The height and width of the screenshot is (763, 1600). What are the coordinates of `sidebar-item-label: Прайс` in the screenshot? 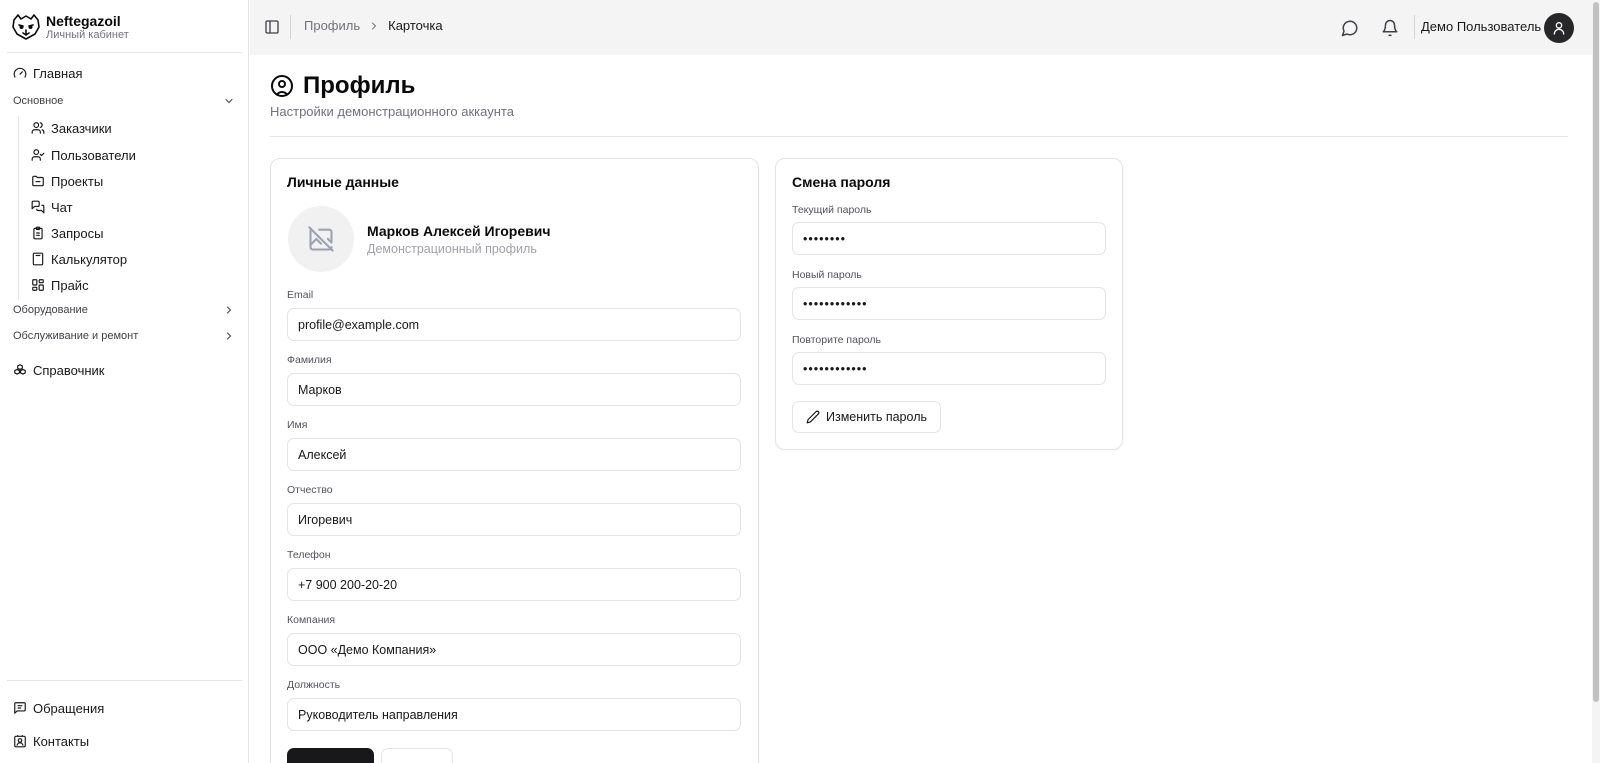 It's located at (70, 285).